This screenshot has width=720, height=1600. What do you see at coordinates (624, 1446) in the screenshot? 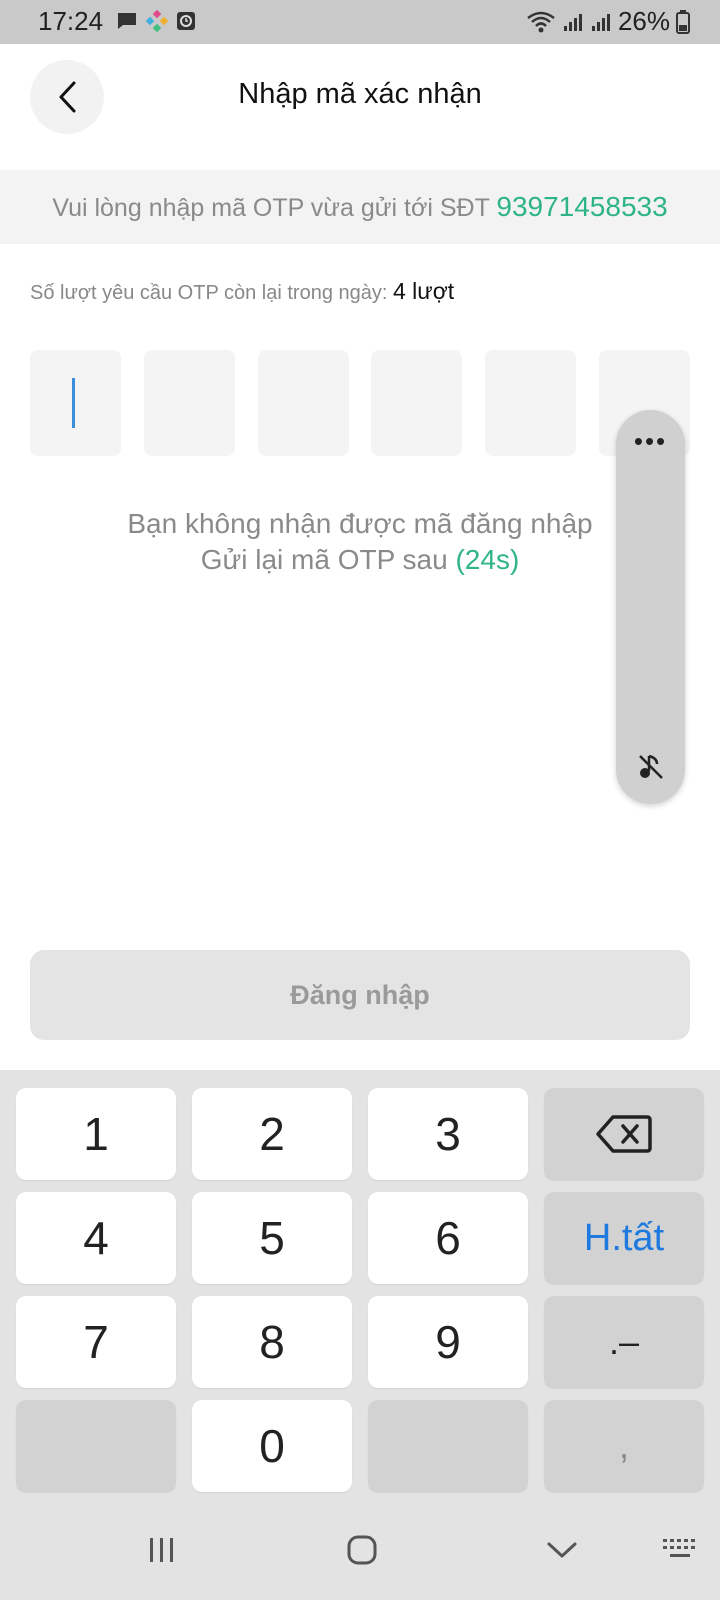
I see `comma-key: ,` at bounding box center [624, 1446].